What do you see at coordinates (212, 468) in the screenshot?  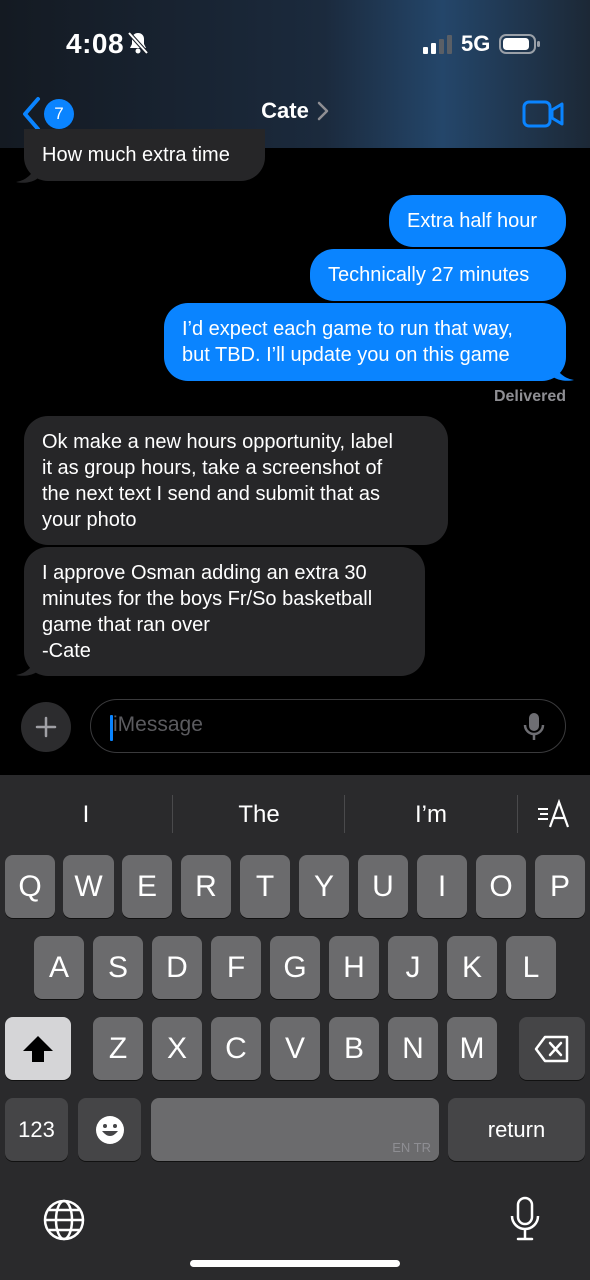 I see `message-line: it as group hours, take a screenshot of` at bounding box center [212, 468].